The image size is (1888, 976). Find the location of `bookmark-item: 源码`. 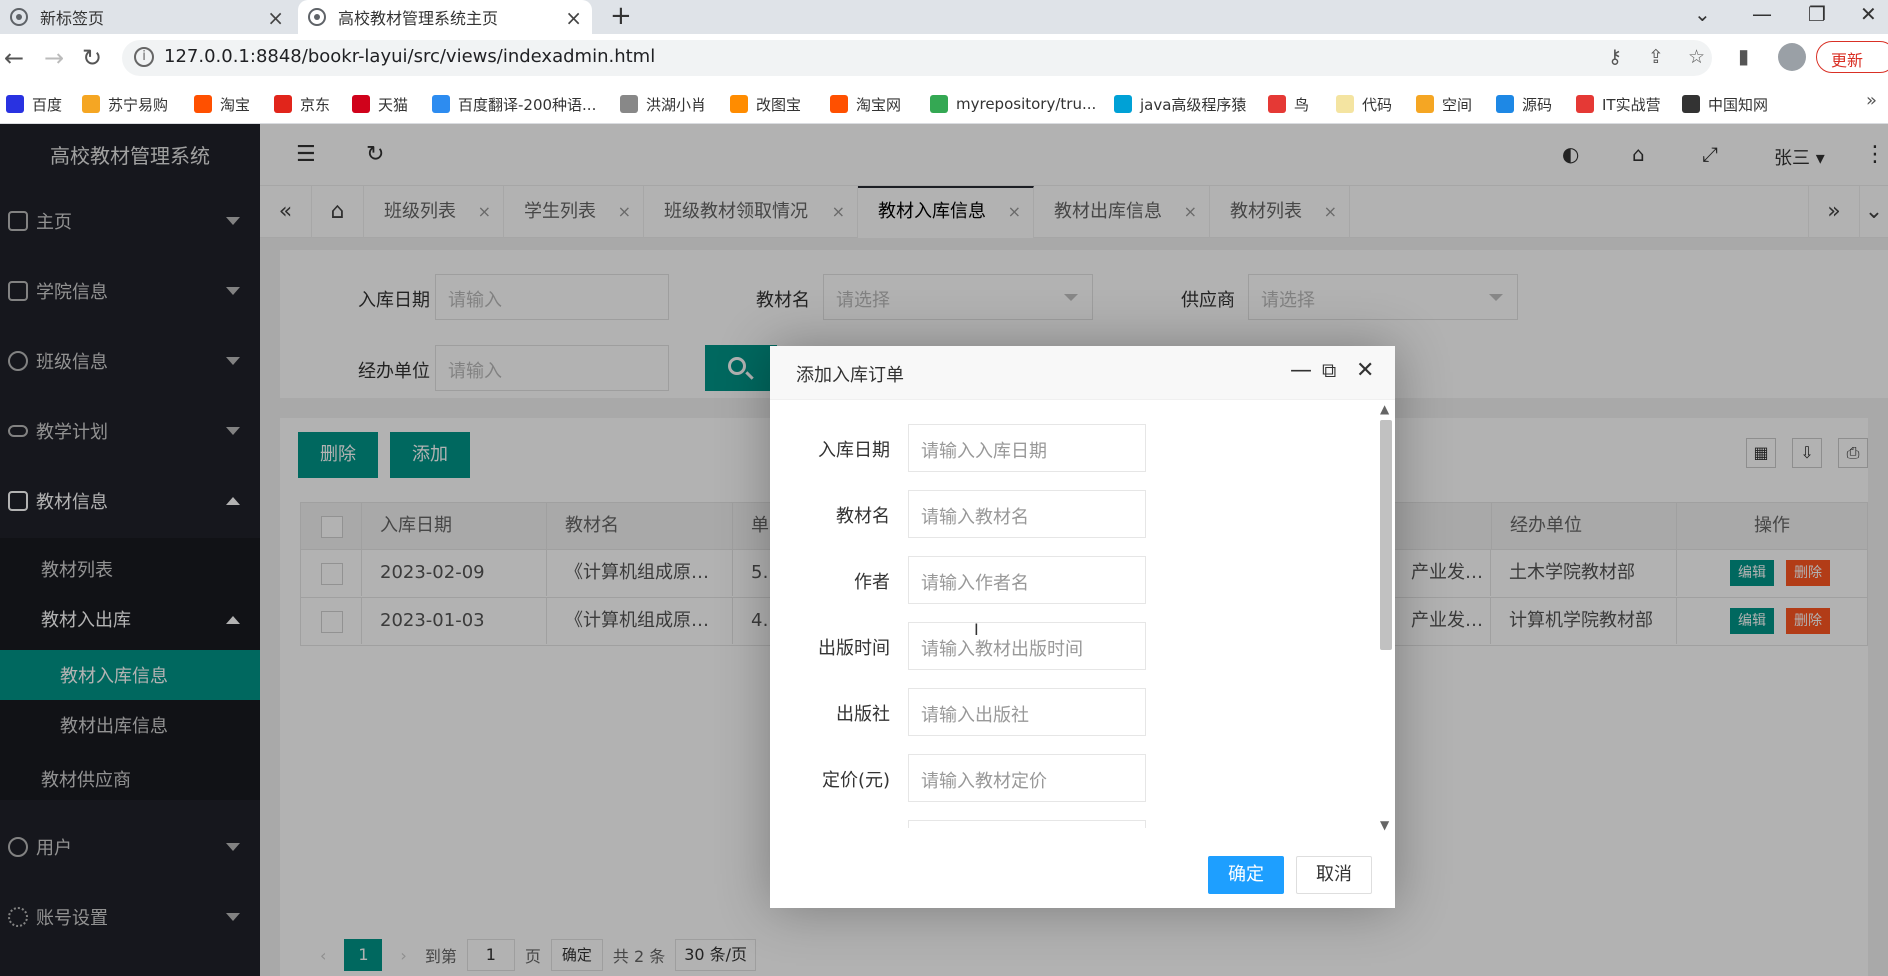

bookmark-item: 源码 is located at coordinates (1524, 104).